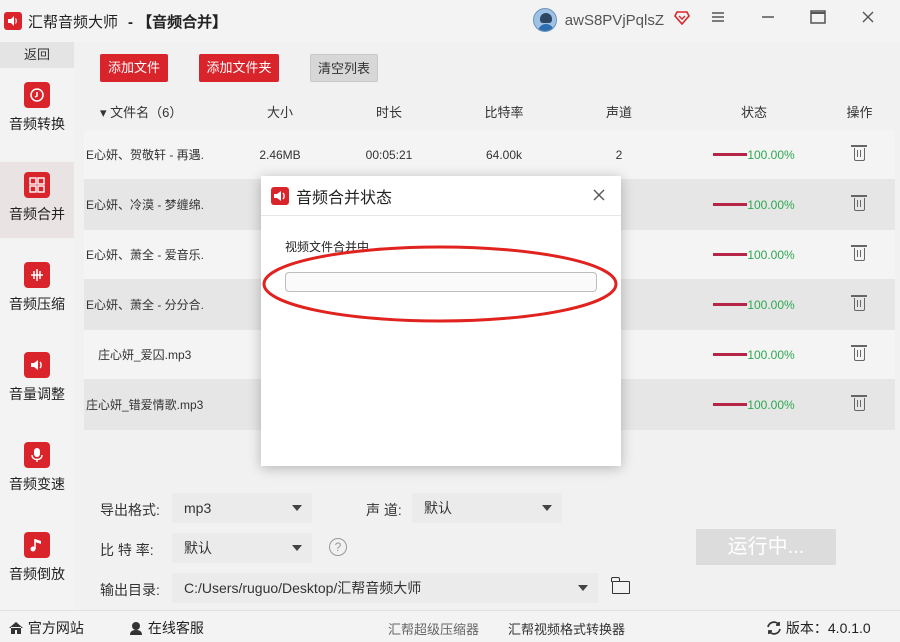 The image size is (900, 642). I want to click on support-link: 在线客服, so click(166, 628).